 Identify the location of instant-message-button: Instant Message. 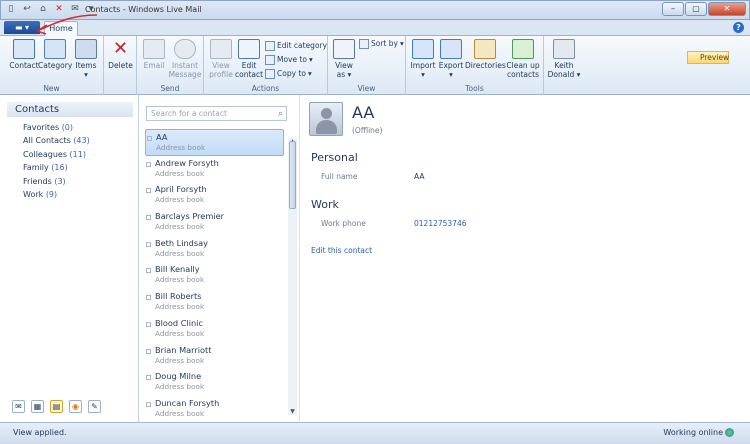
(185, 59).